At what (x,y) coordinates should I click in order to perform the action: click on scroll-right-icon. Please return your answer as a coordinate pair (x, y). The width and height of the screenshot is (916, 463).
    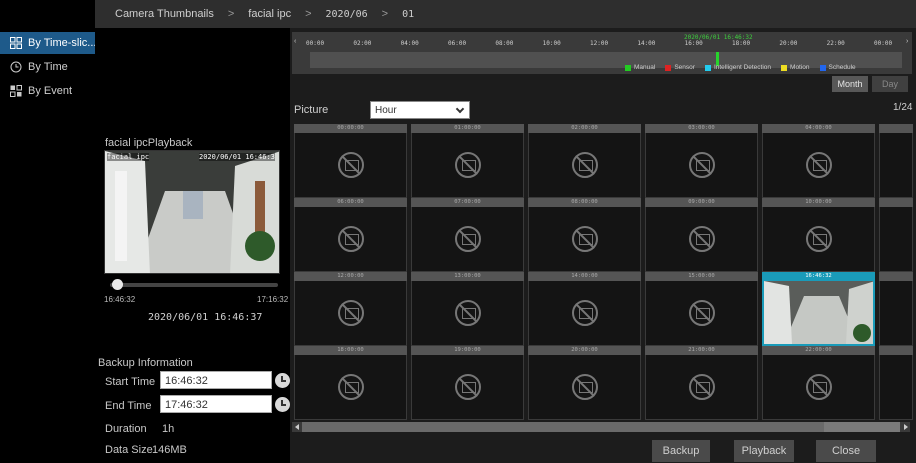
    Looking at the image, I should click on (905, 427).